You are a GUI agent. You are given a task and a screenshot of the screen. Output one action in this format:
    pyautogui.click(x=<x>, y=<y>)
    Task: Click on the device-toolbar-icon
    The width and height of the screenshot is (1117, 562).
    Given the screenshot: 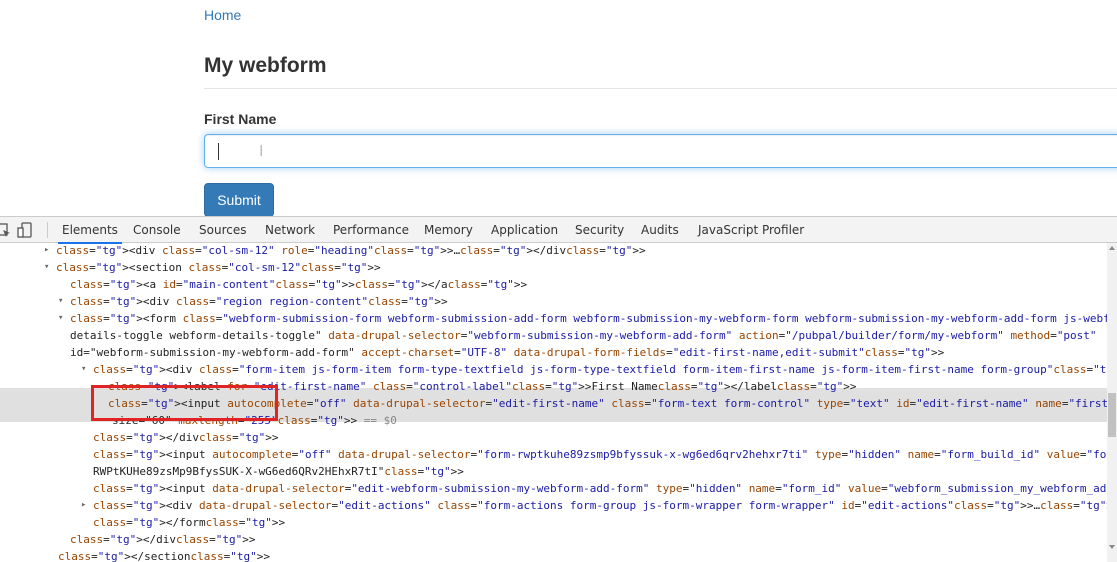 What is the action you would take?
    pyautogui.click(x=26, y=230)
    